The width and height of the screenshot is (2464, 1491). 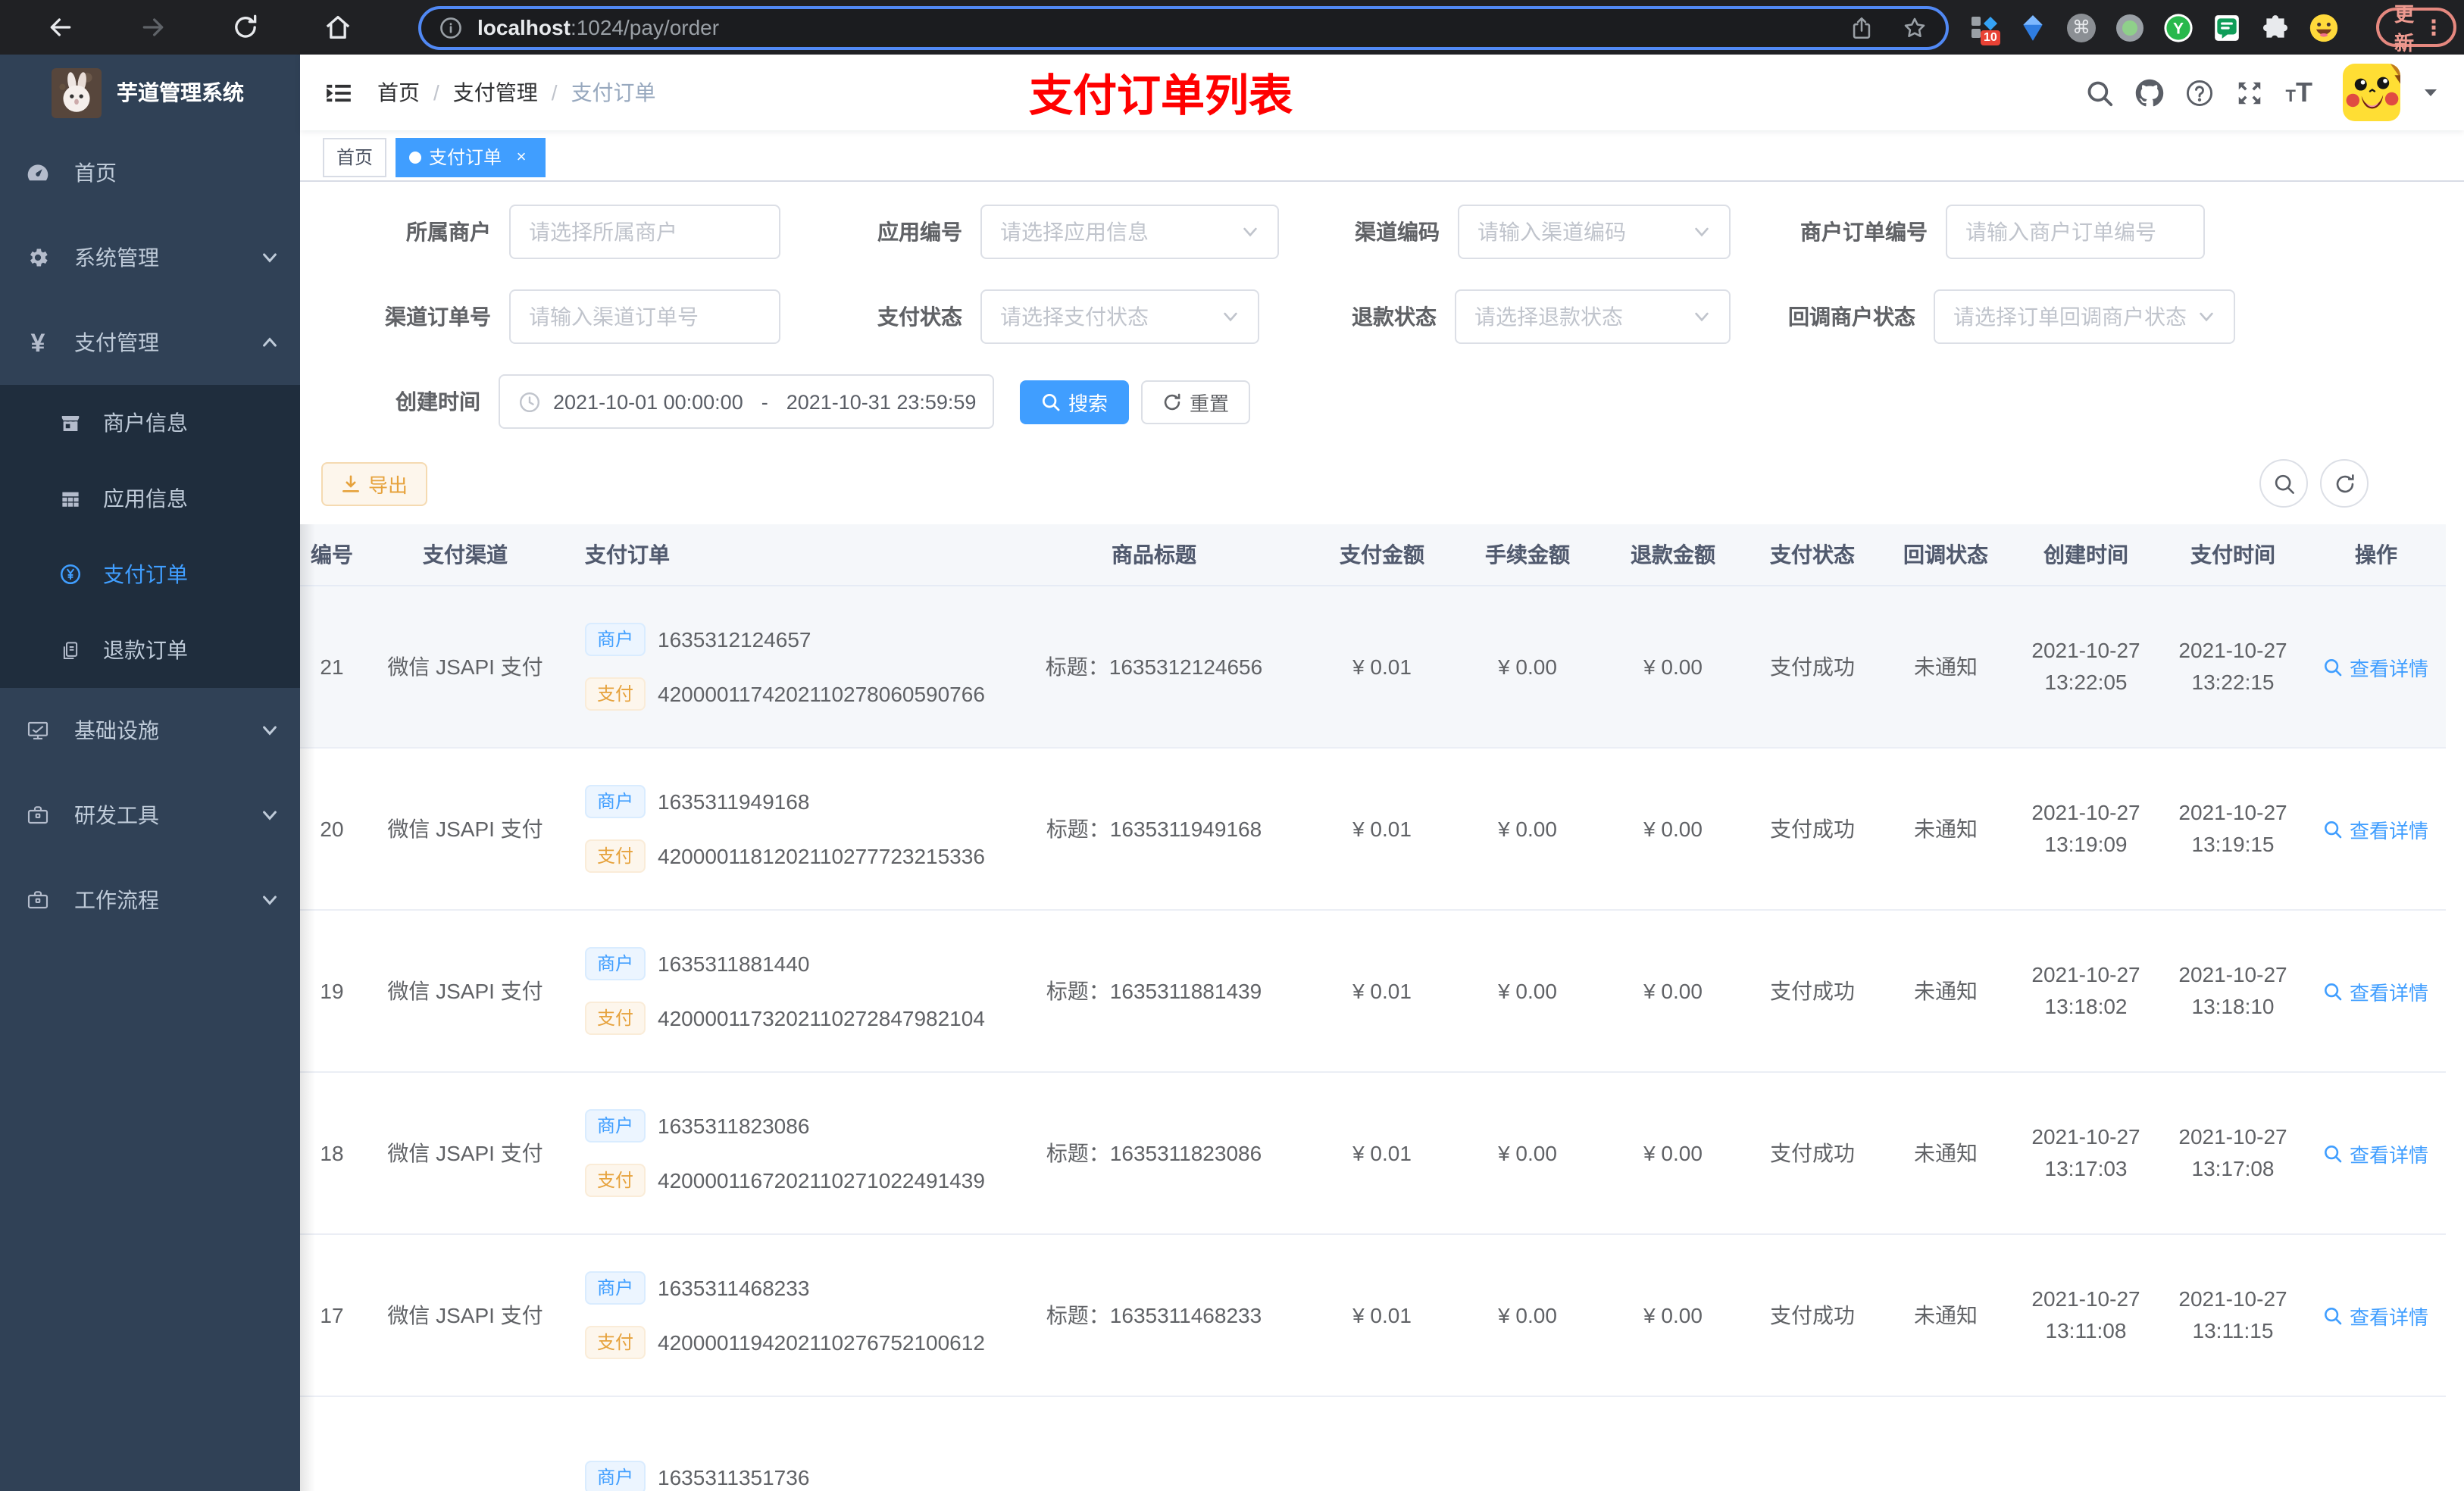 I want to click on tag-close-icon: ×, so click(x=521, y=156).